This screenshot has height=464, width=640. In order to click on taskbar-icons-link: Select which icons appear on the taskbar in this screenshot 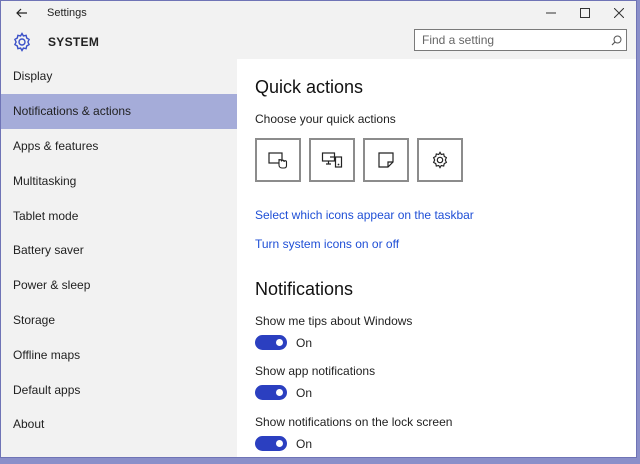, I will do `click(364, 215)`.